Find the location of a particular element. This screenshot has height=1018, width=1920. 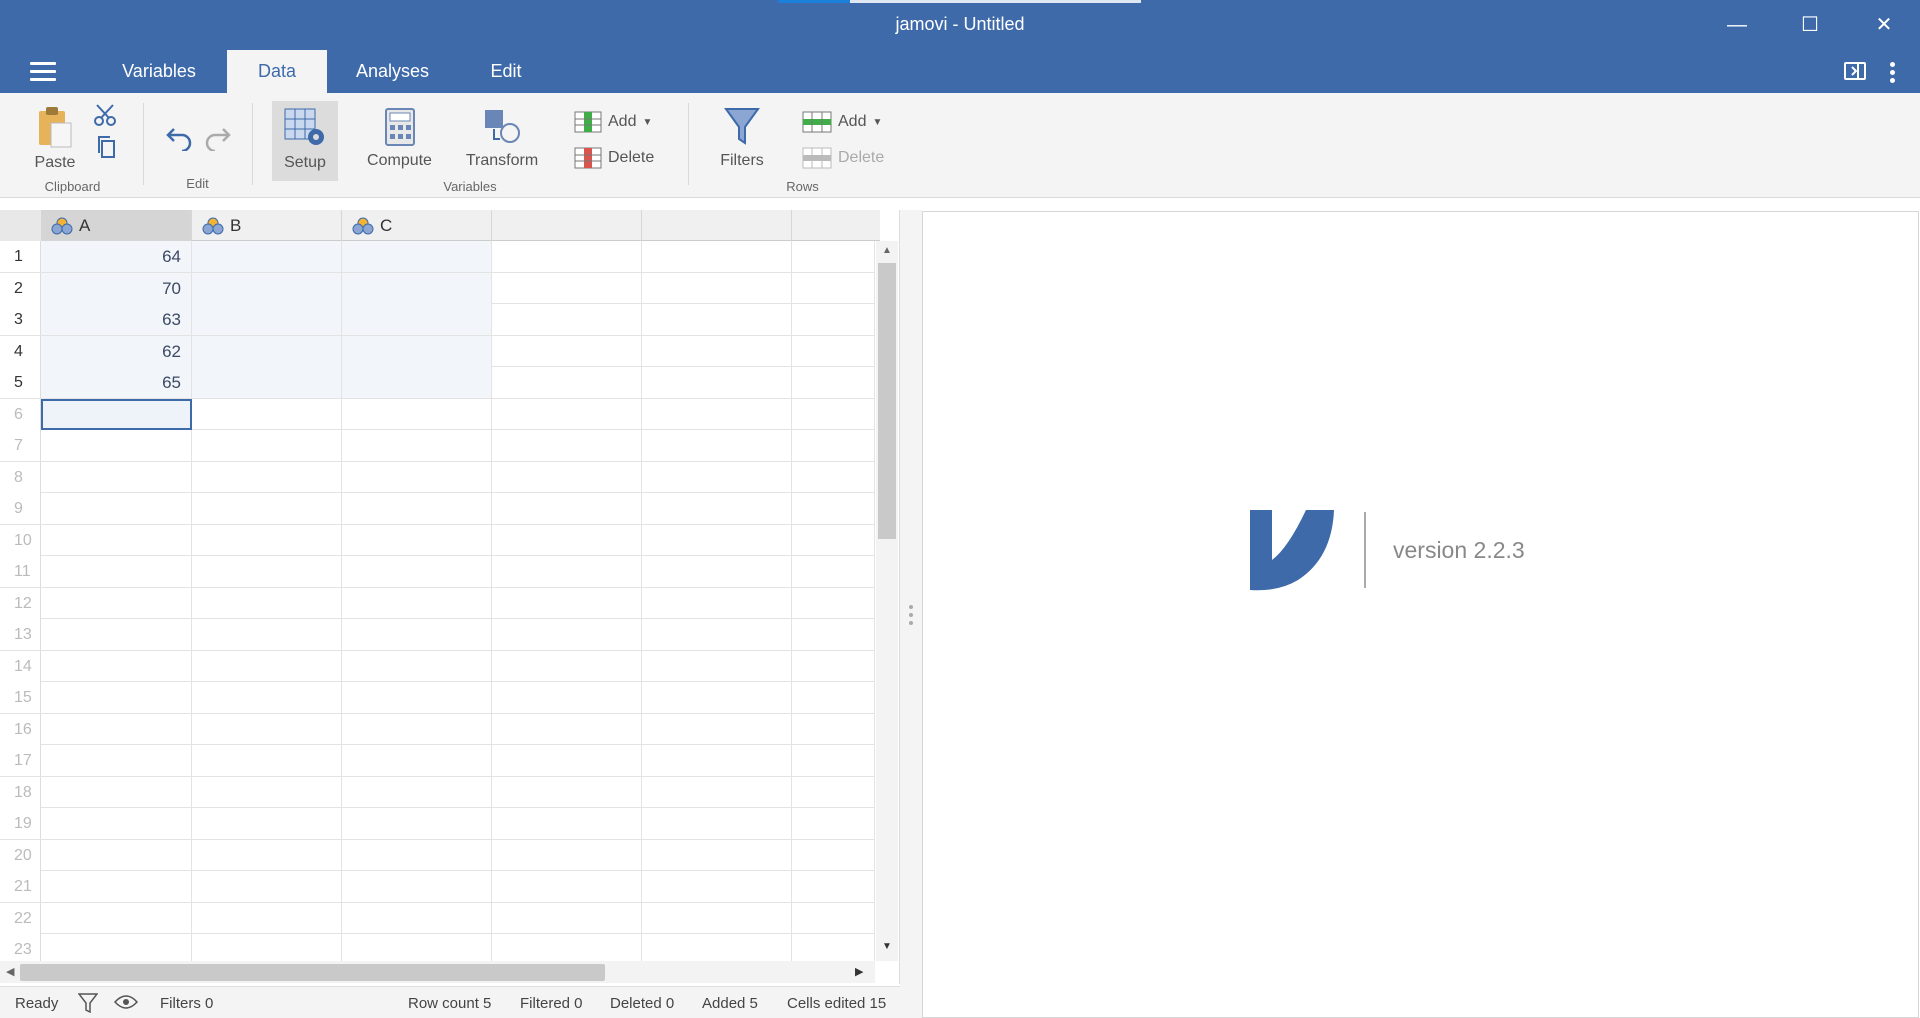

copy-icon is located at coordinates (106, 149).